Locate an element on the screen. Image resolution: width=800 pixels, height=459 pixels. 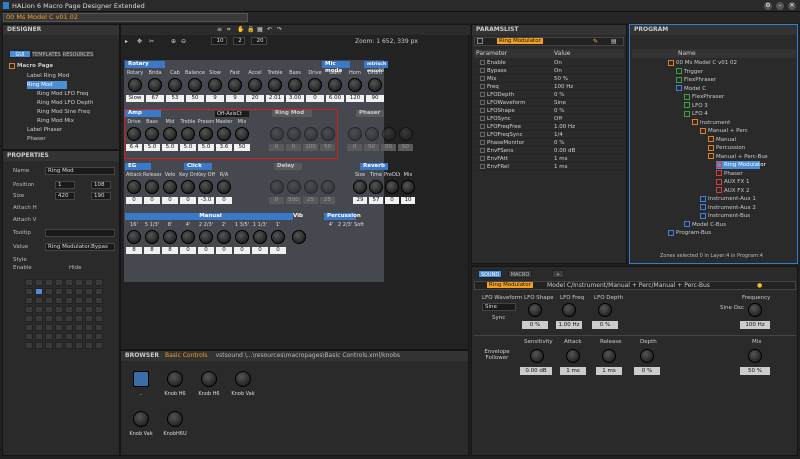
program-tree-item: Instrument-Aux 1 is located at coordinates (728, 199).